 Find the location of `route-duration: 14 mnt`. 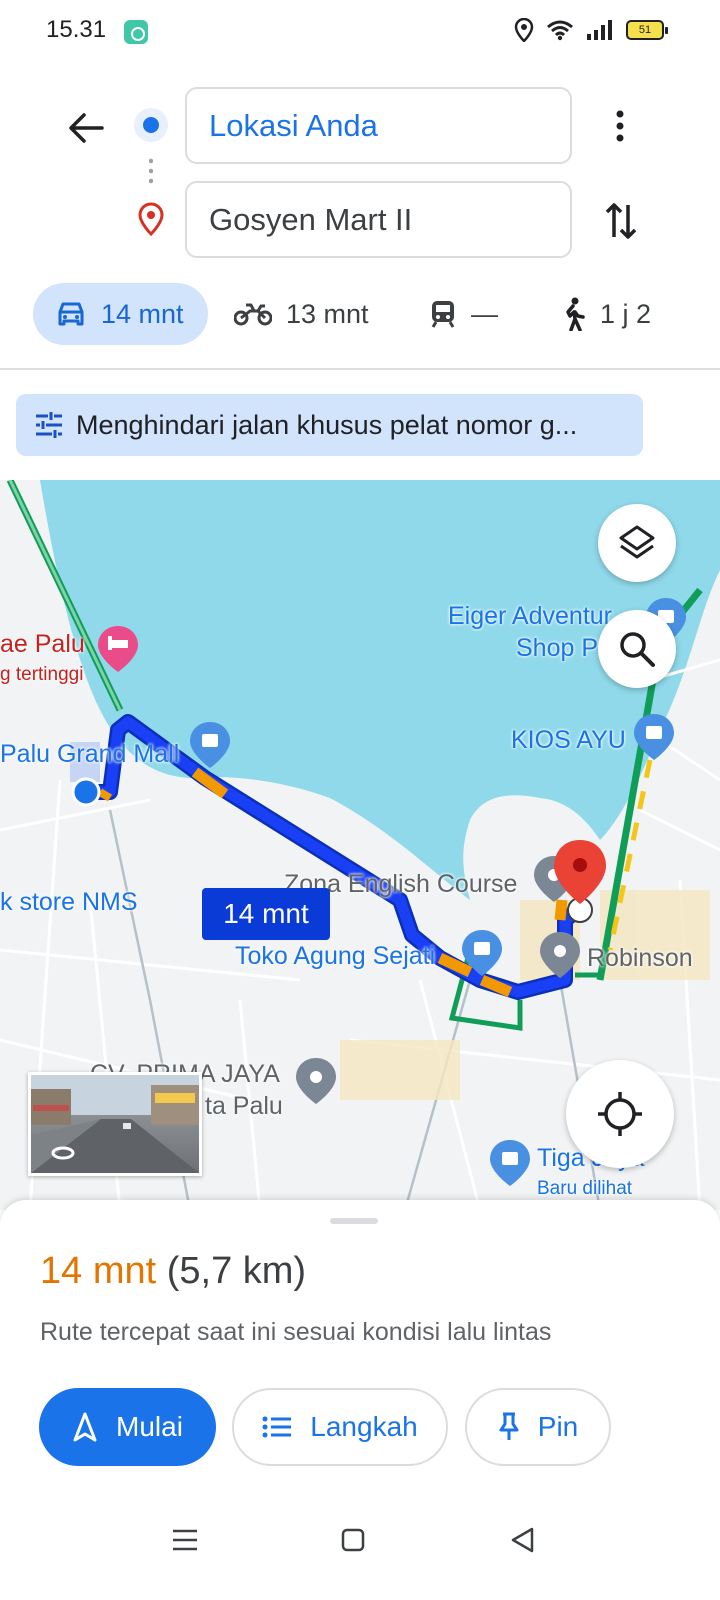

route-duration: 14 mnt is located at coordinates (98, 1271).